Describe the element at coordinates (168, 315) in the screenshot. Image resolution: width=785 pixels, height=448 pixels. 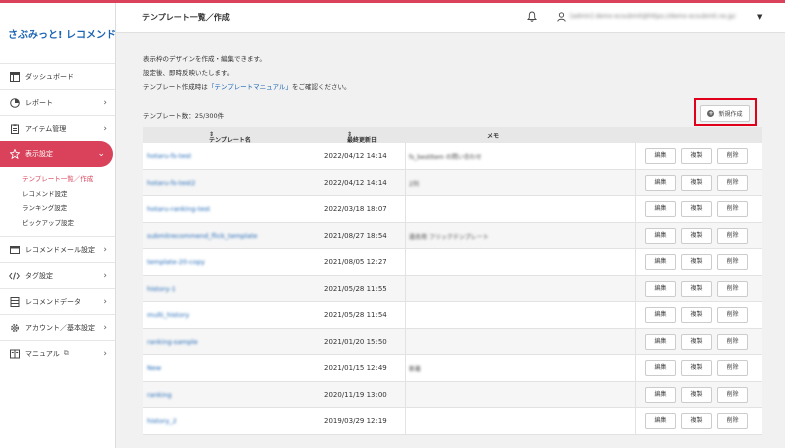
I see `template-name-link: multi_history` at that location.